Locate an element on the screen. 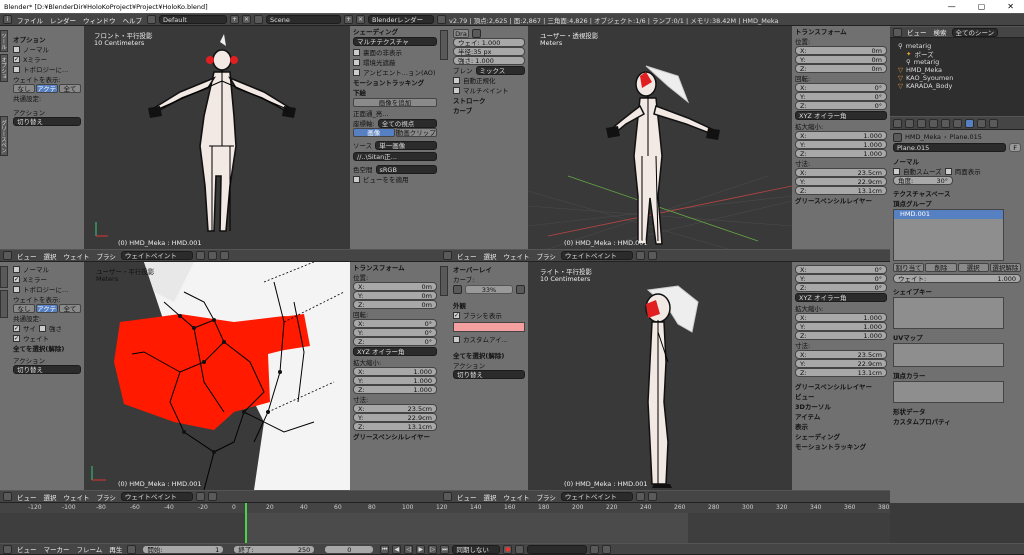  remove-button: 削除 is located at coordinates (941, 267).